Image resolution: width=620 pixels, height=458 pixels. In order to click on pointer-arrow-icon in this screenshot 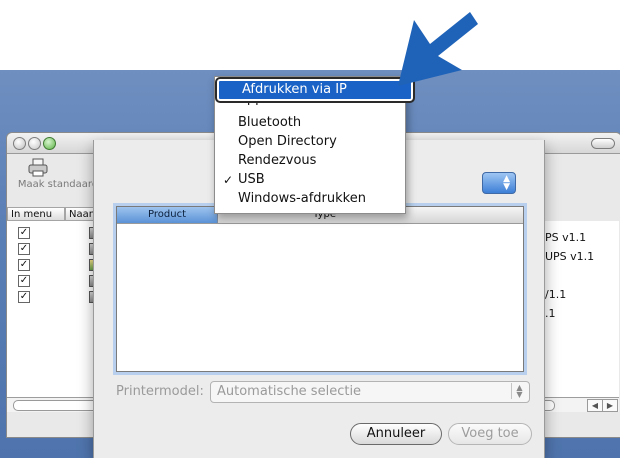, I will do `click(438, 49)`.